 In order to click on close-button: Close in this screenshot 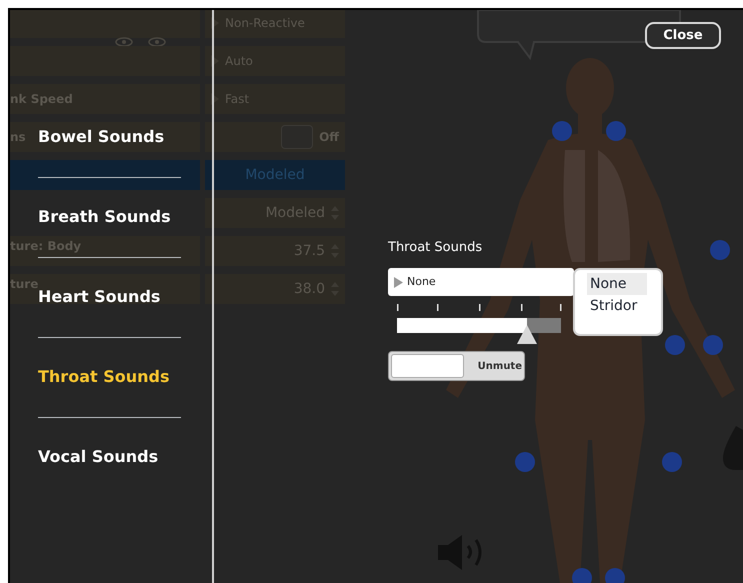, I will do `click(683, 35)`.